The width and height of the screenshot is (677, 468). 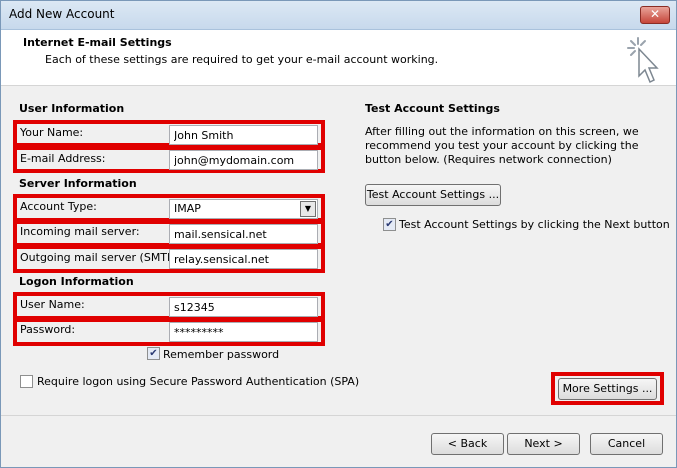 I want to click on your-name-label: Your Name:, so click(x=52, y=132).